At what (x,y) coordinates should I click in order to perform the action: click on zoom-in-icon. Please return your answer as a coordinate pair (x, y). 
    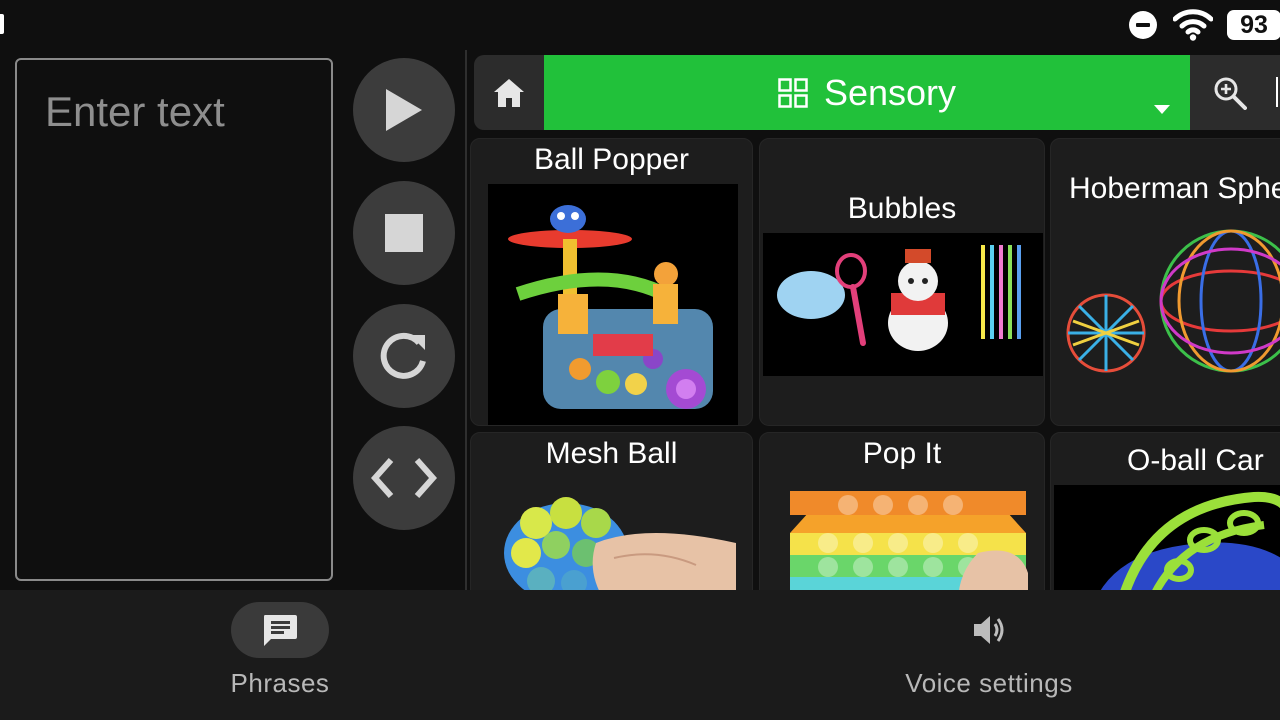
    Looking at the image, I should click on (1230, 93).